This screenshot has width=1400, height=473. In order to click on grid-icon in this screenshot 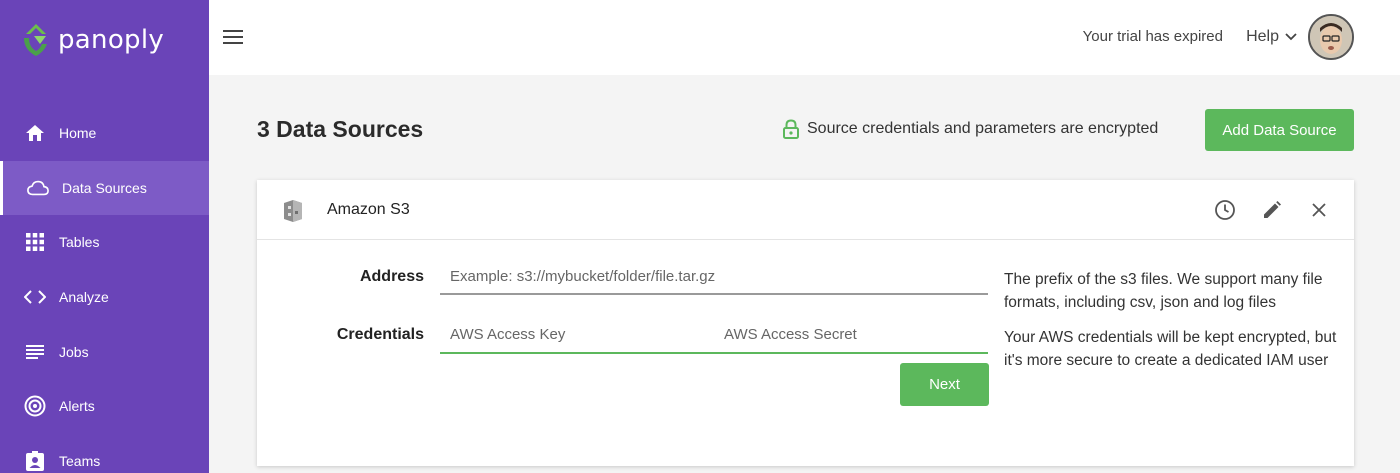, I will do `click(35, 242)`.